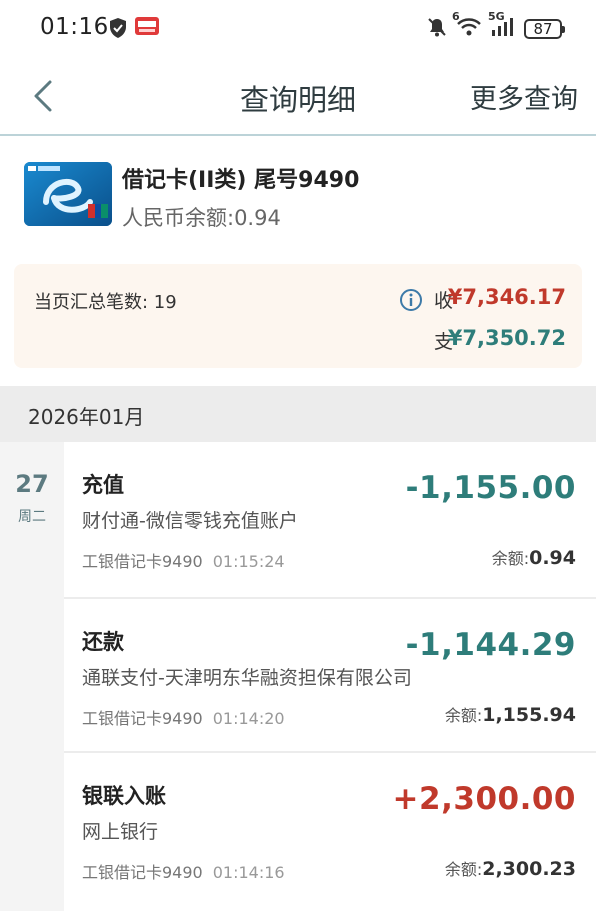  Describe the element at coordinates (496, 16) in the screenshot. I see `network-type-label: 5G` at that location.